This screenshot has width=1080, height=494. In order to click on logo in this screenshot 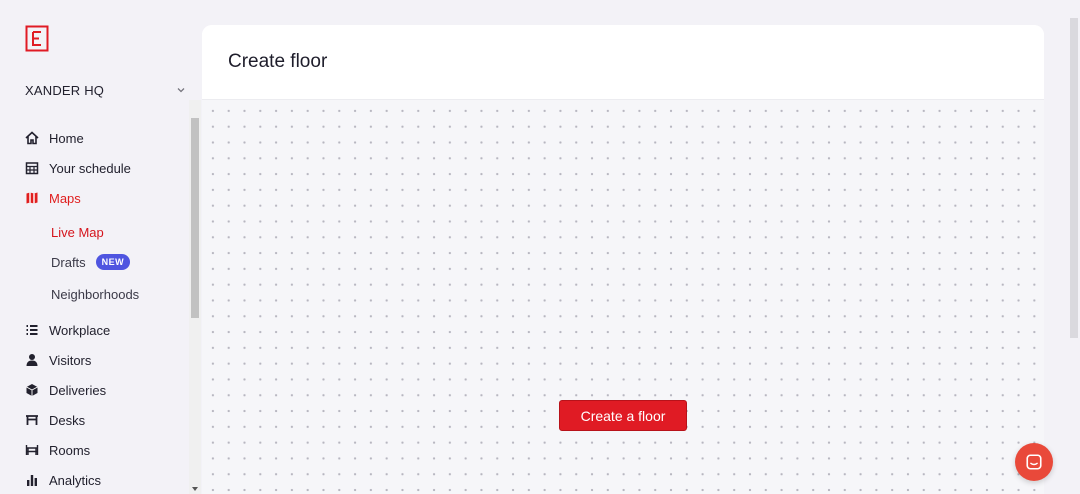, I will do `click(37, 38)`.